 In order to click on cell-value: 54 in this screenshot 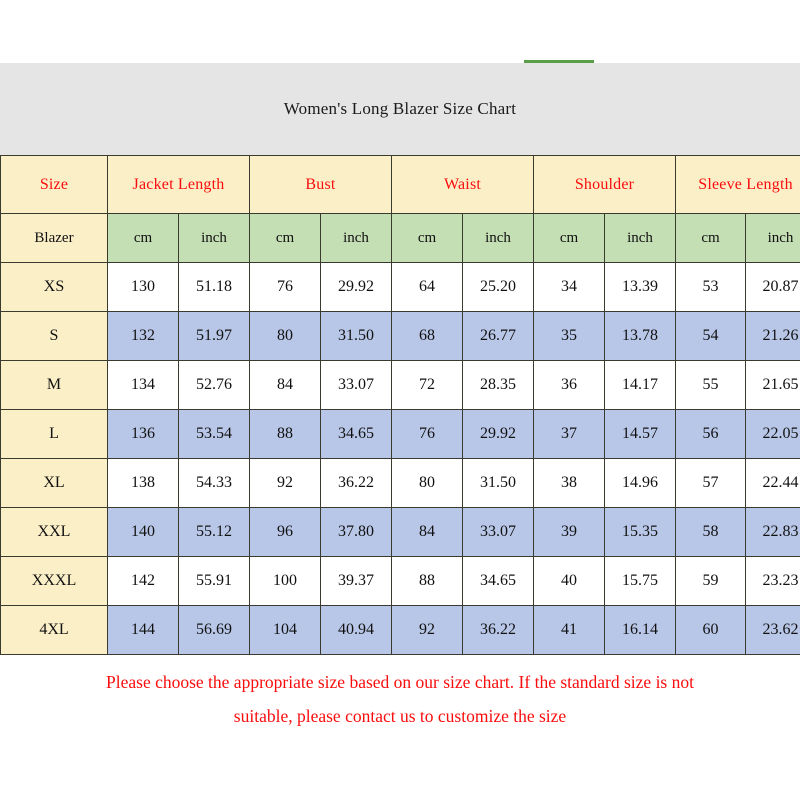, I will do `click(711, 336)`.